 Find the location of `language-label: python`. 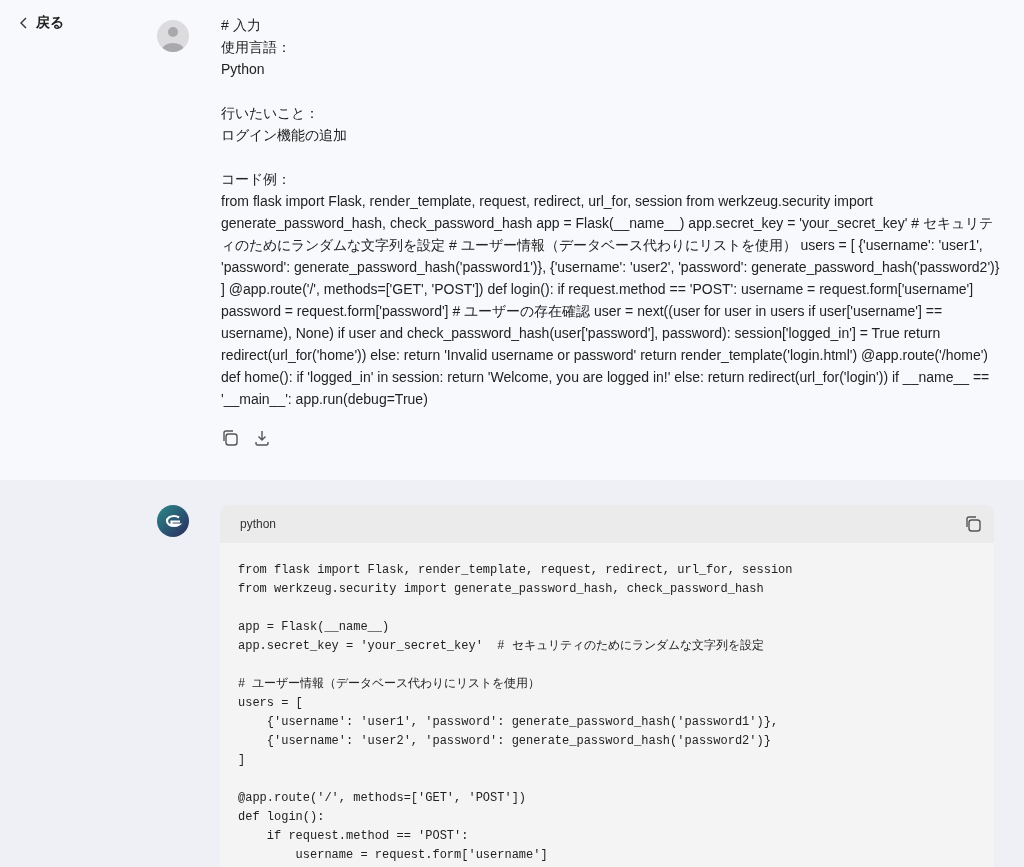

language-label: python is located at coordinates (258, 524).